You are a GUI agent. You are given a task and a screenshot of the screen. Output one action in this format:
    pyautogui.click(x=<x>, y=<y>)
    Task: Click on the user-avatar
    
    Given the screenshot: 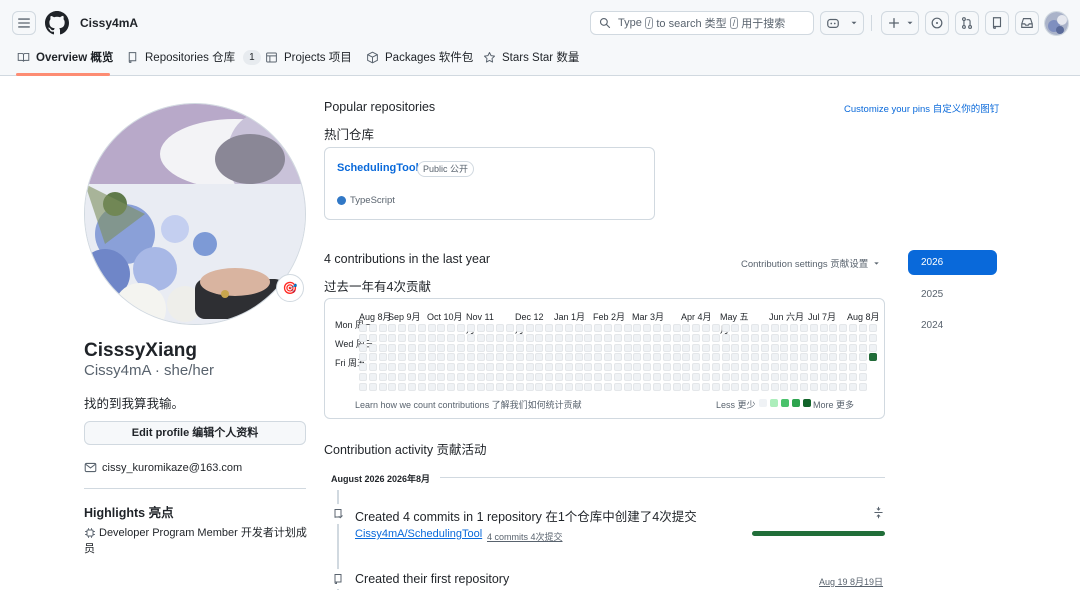 What is the action you would take?
    pyautogui.click(x=1056, y=23)
    